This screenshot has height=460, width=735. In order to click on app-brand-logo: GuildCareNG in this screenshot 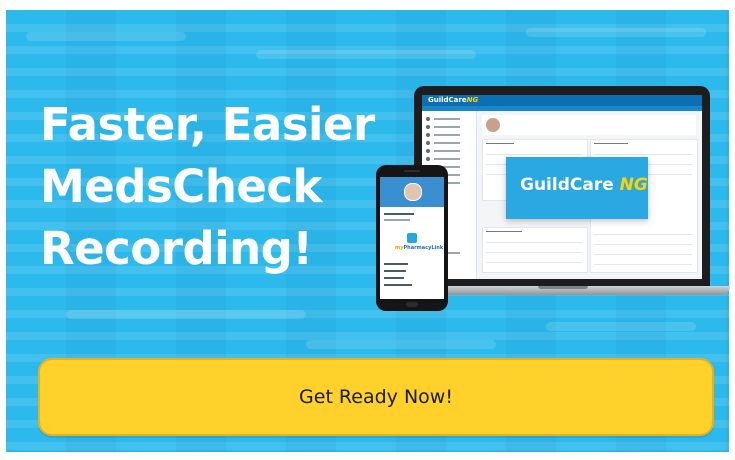, I will do `click(453, 100)`.